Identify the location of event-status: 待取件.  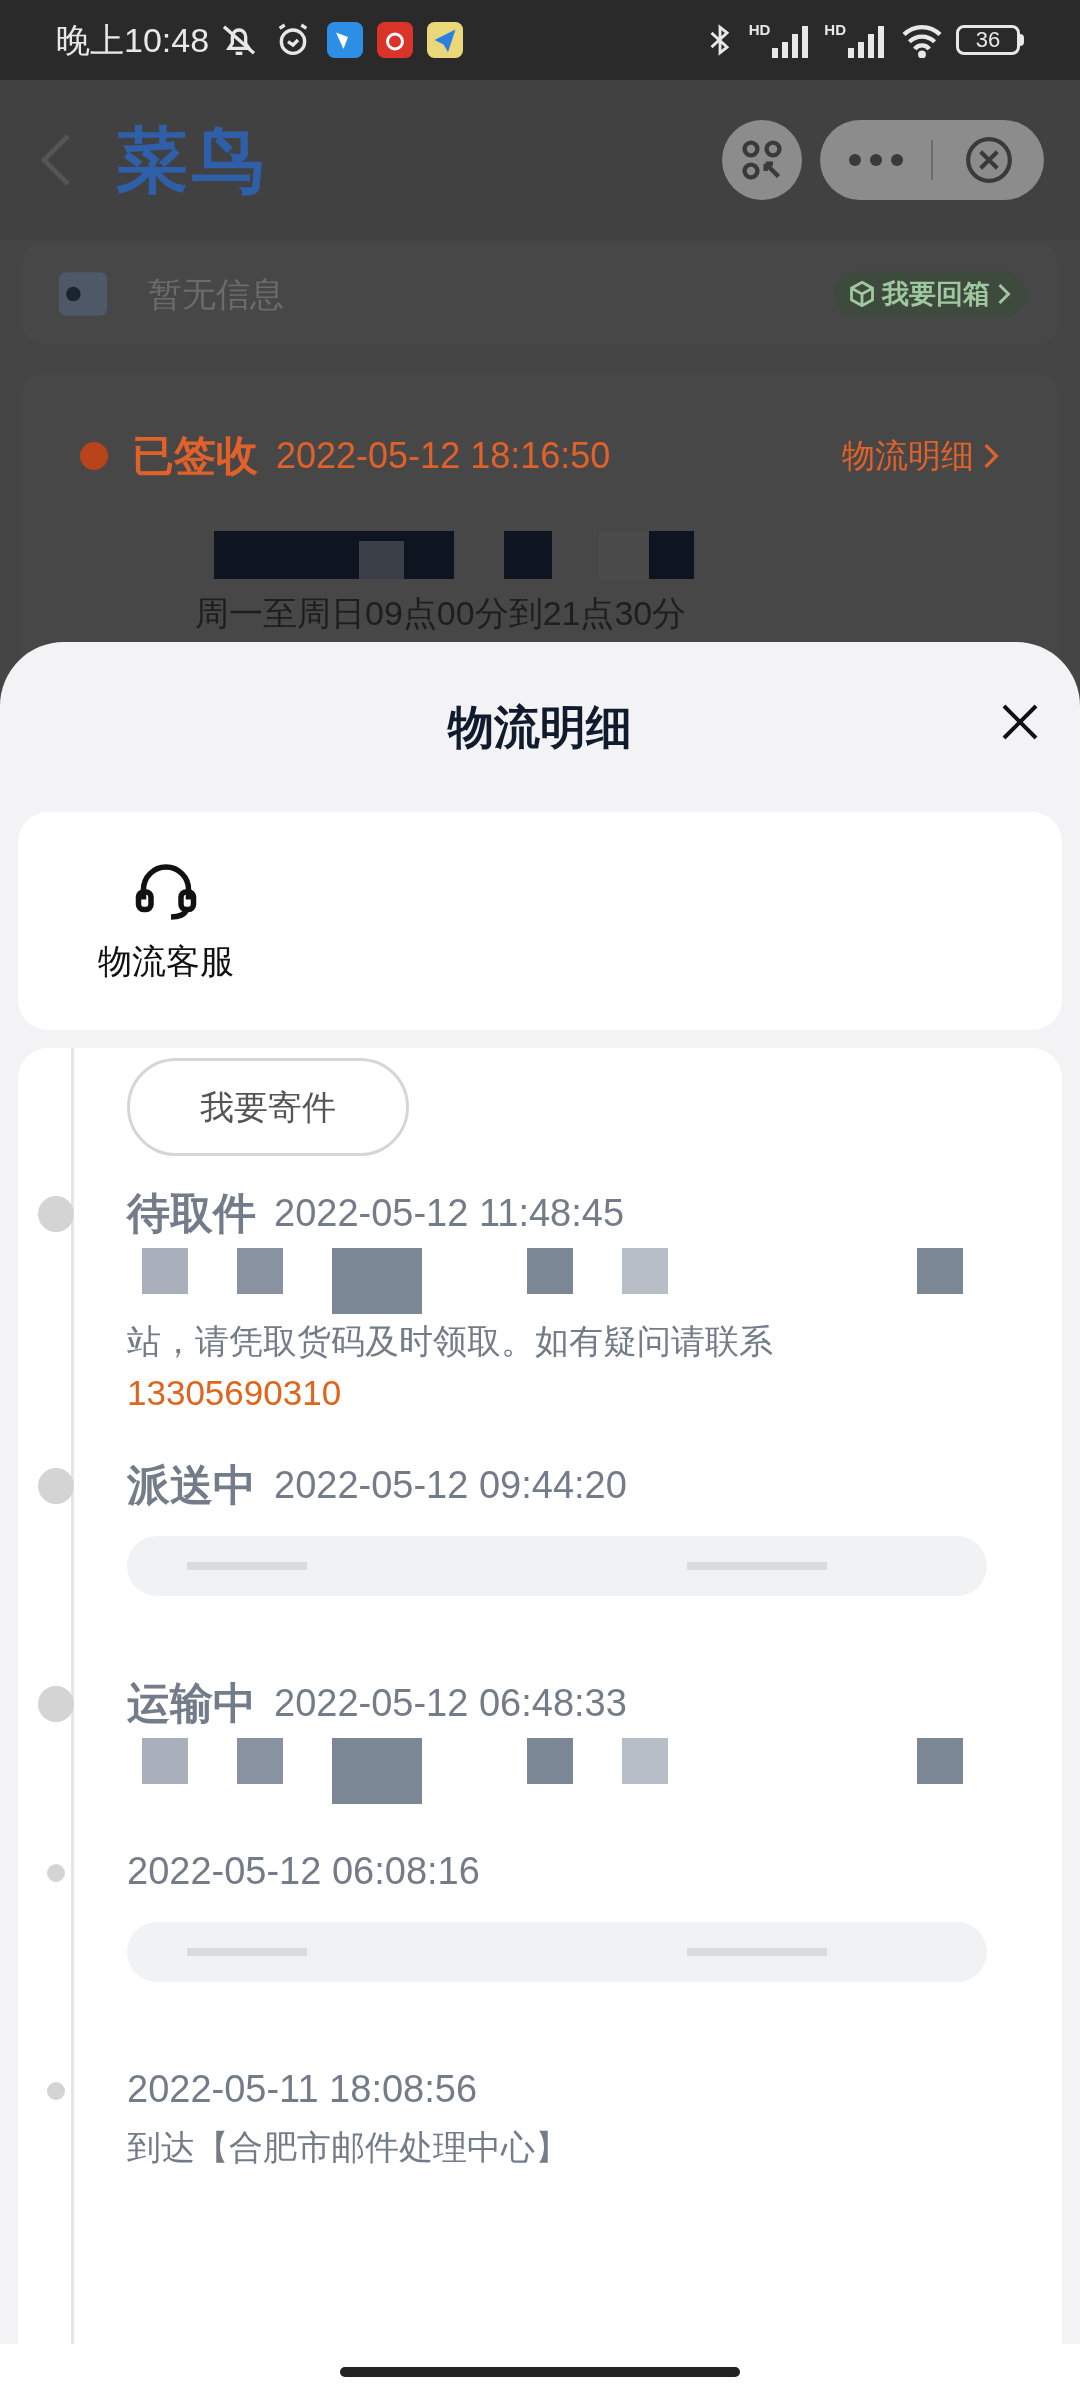
(191, 1213).